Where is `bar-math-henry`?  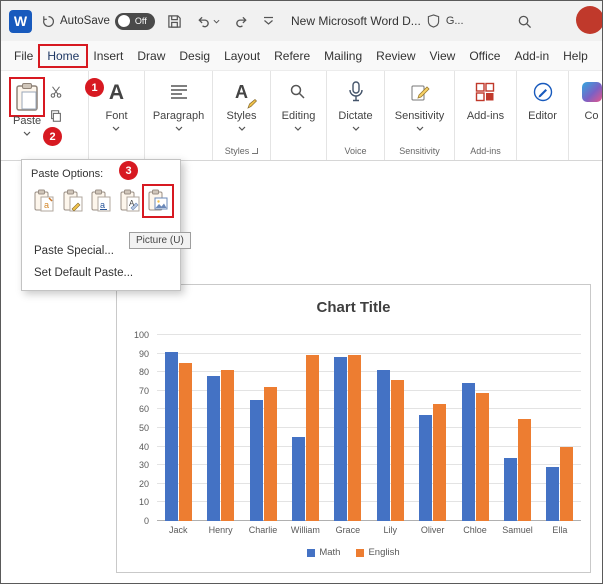
bar-math-henry is located at coordinates (214, 448).